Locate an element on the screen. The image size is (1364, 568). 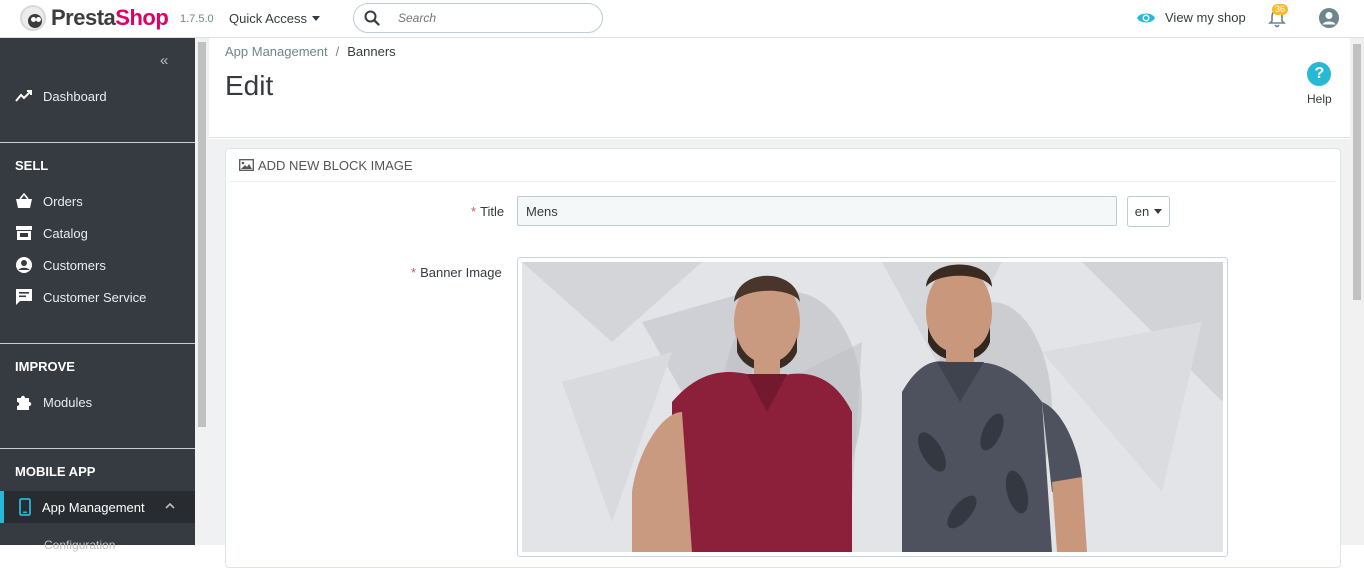
sidebar-subitem-configuration: Configuration is located at coordinates (79, 545).